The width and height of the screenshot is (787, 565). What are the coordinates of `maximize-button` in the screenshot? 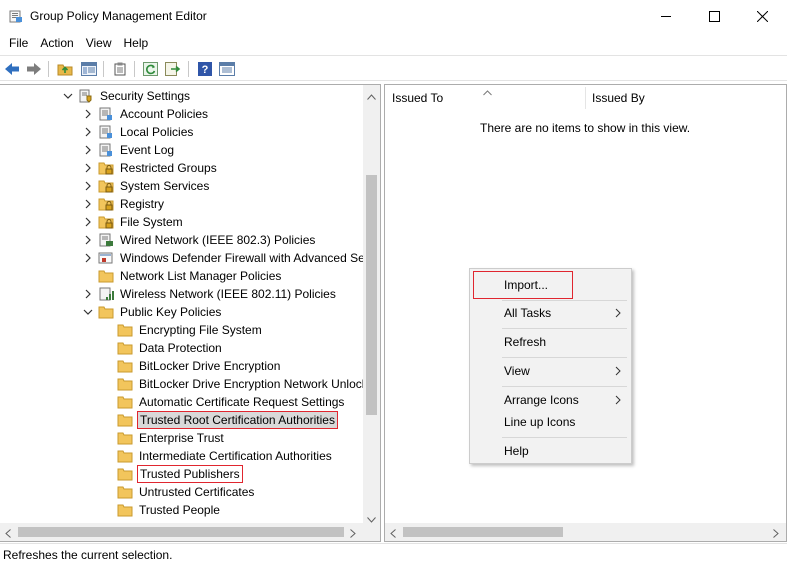 It's located at (714, 16).